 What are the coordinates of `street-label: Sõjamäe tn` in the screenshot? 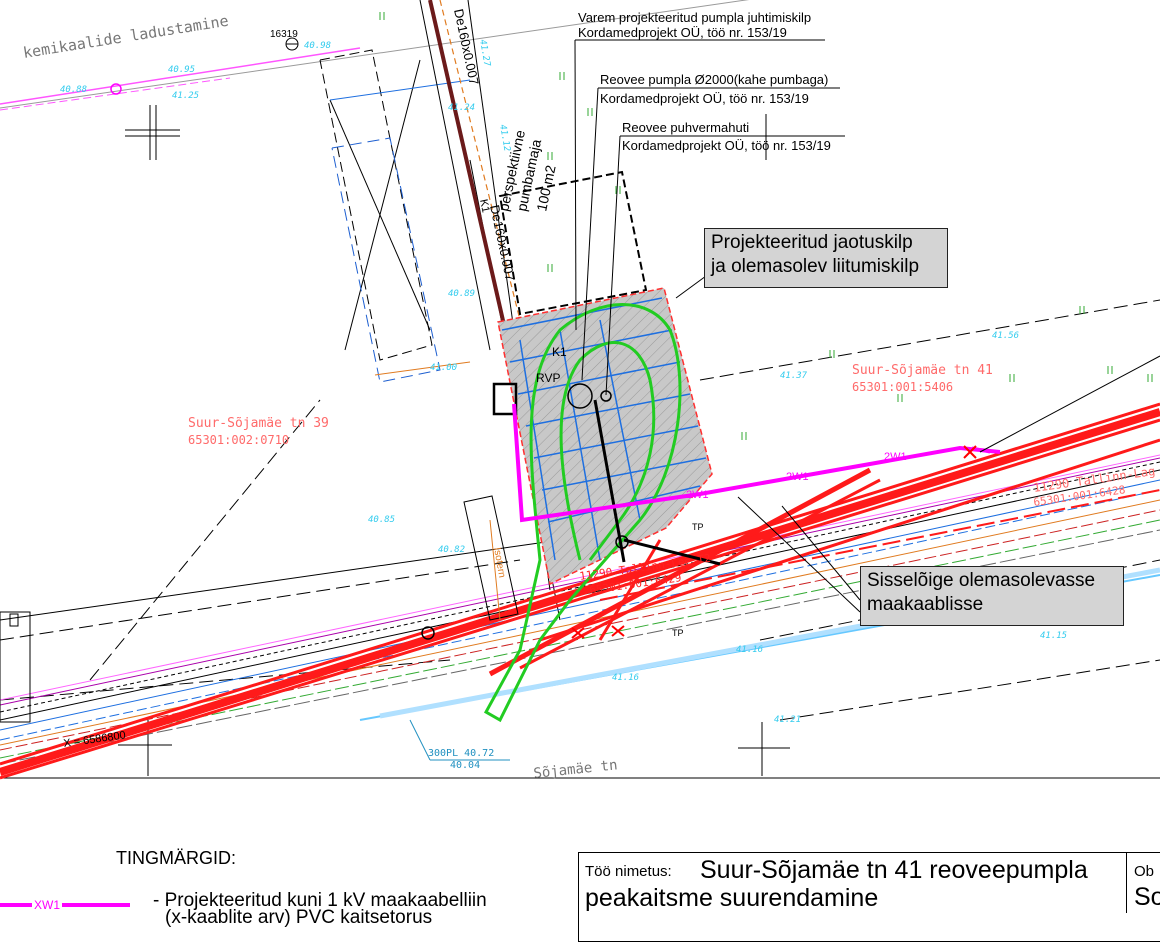 It's located at (576, 768).